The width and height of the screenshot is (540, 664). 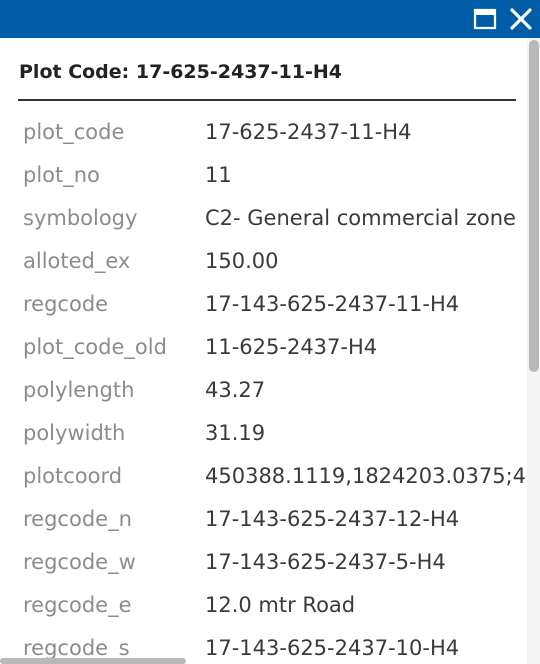 I want to click on attribute-key: polylength, so click(x=79, y=390).